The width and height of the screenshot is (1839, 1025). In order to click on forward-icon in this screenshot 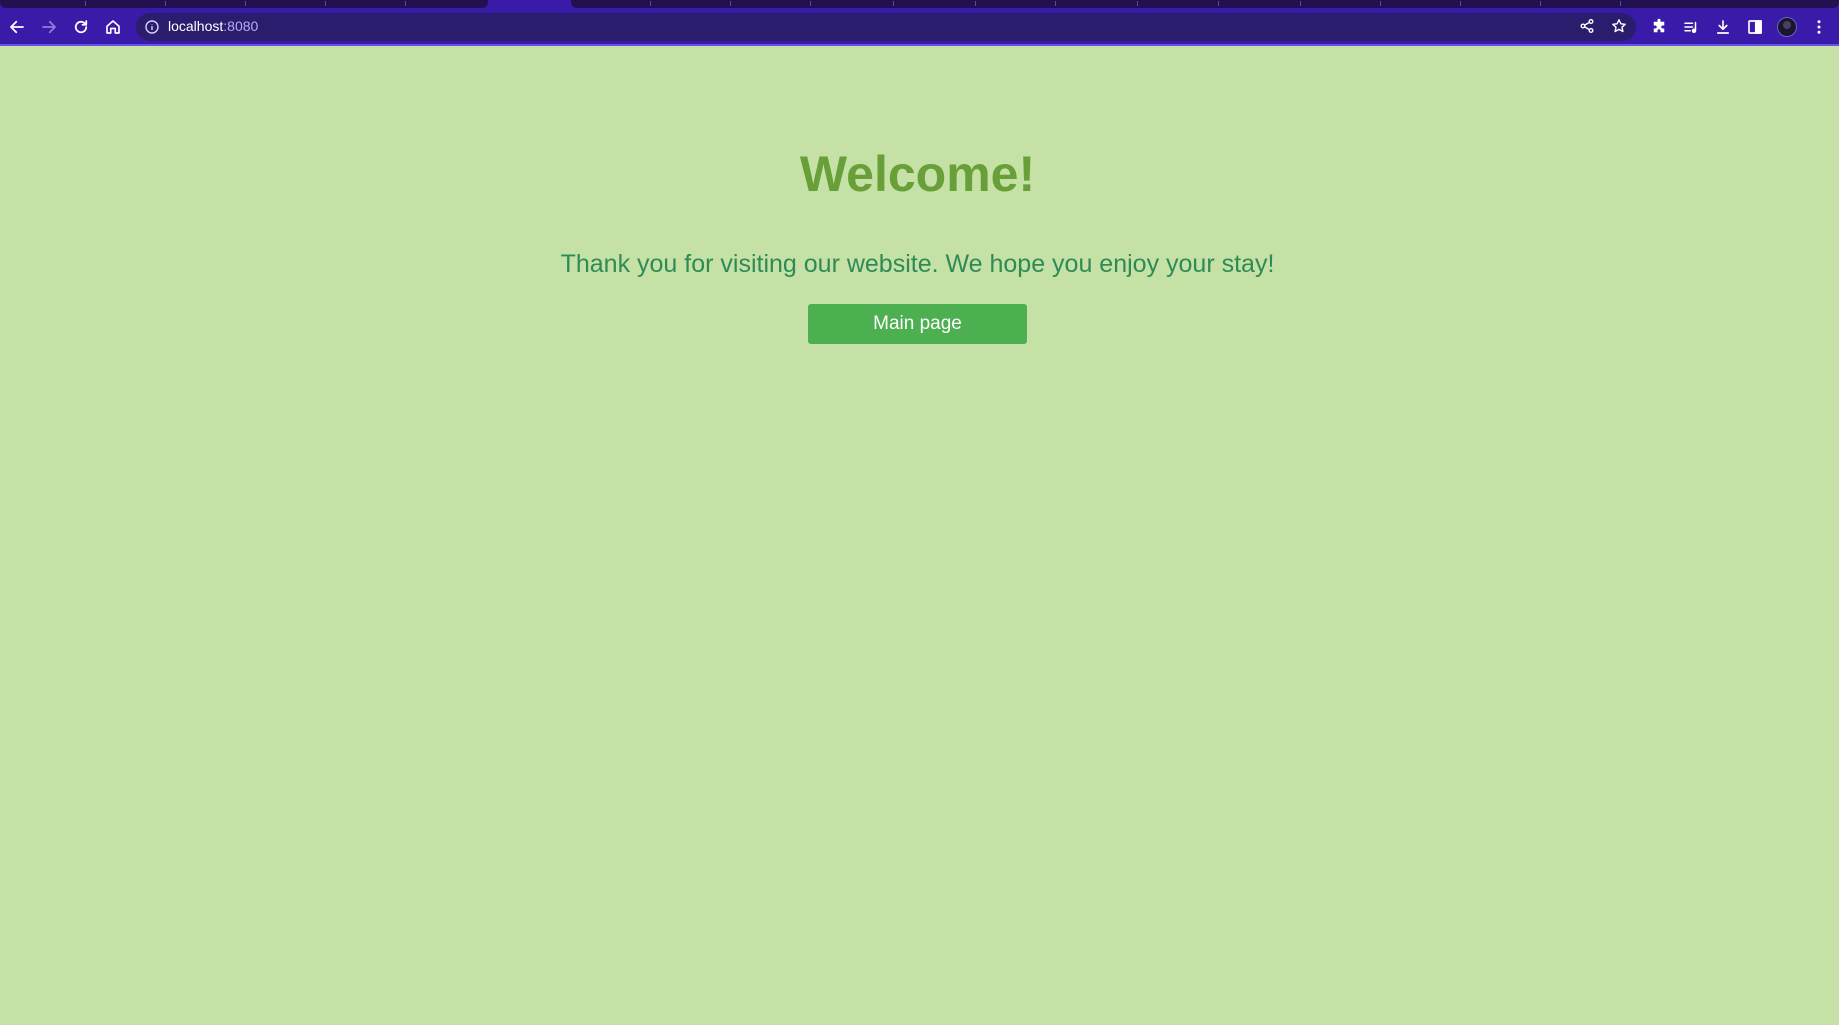, I will do `click(49, 27)`.